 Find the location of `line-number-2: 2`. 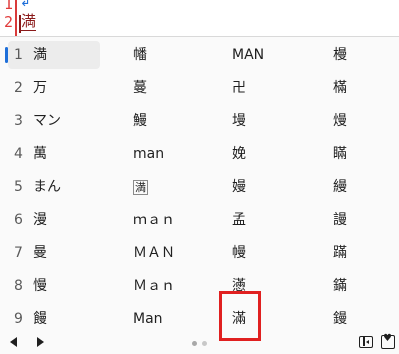

line-number-2: 2 is located at coordinates (9, 22).